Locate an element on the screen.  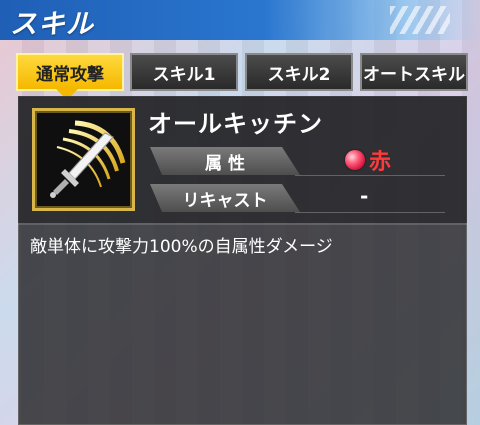
tab-label: スキル2 is located at coordinates (299, 74).